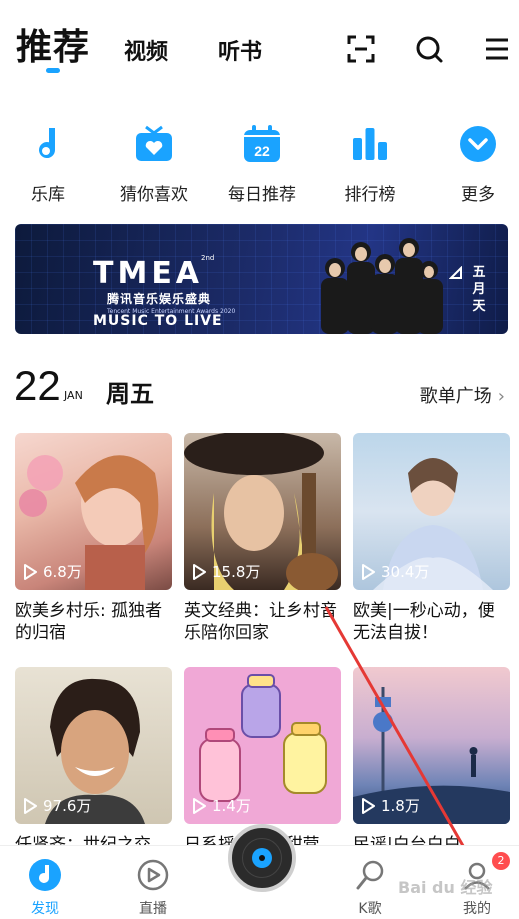 Image resolution: width=519 pixels, height=919 pixels. I want to click on disc-hole, so click(262, 858).